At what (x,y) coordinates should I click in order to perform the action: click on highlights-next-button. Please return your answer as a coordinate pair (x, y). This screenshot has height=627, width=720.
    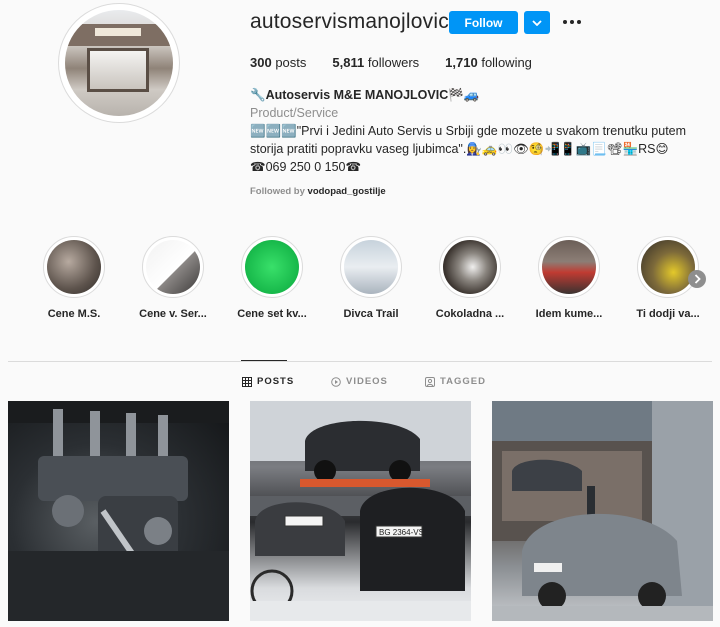
    Looking at the image, I should click on (697, 279).